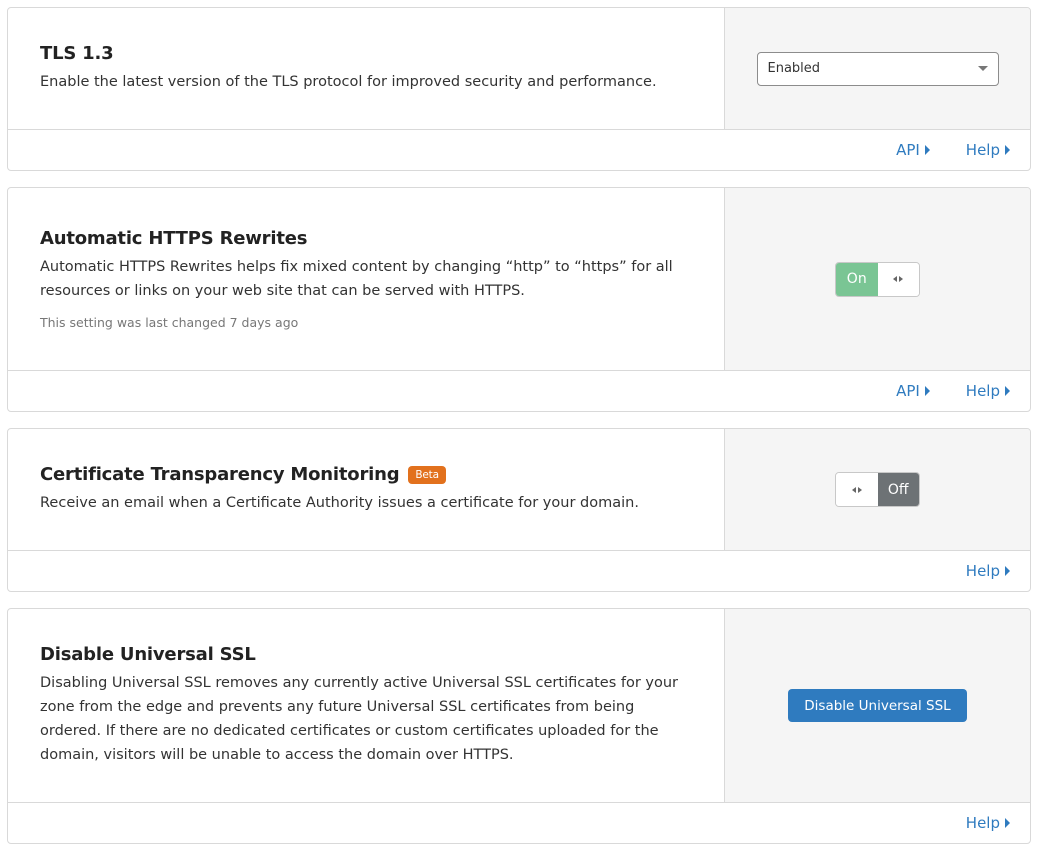 This screenshot has width=1042, height=860. I want to click on chevron-down-icon, so click(982, 68).